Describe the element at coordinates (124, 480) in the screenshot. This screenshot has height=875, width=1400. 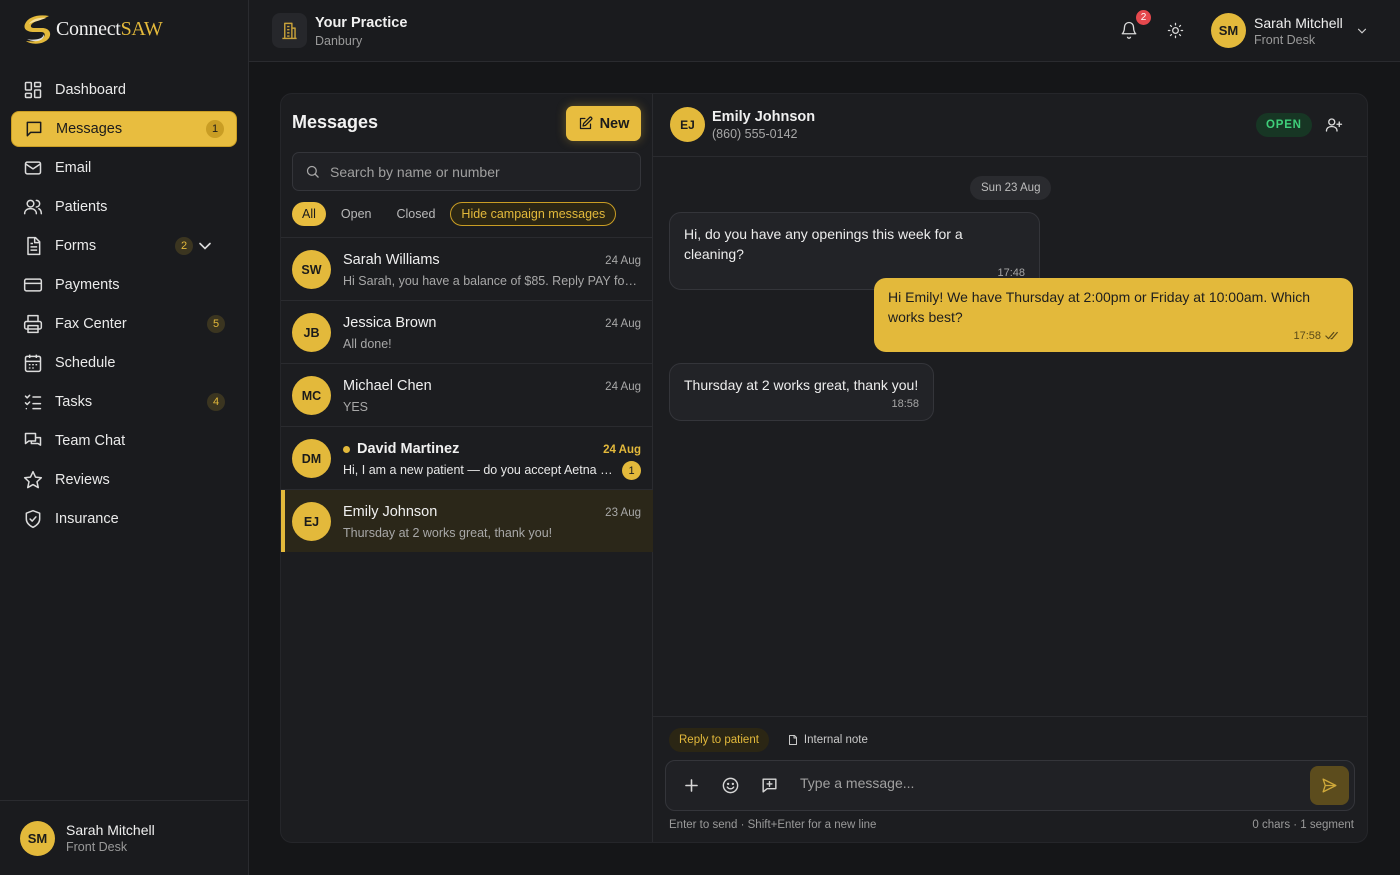
I see `sidebar-item-reviews: Reviews` at that location.